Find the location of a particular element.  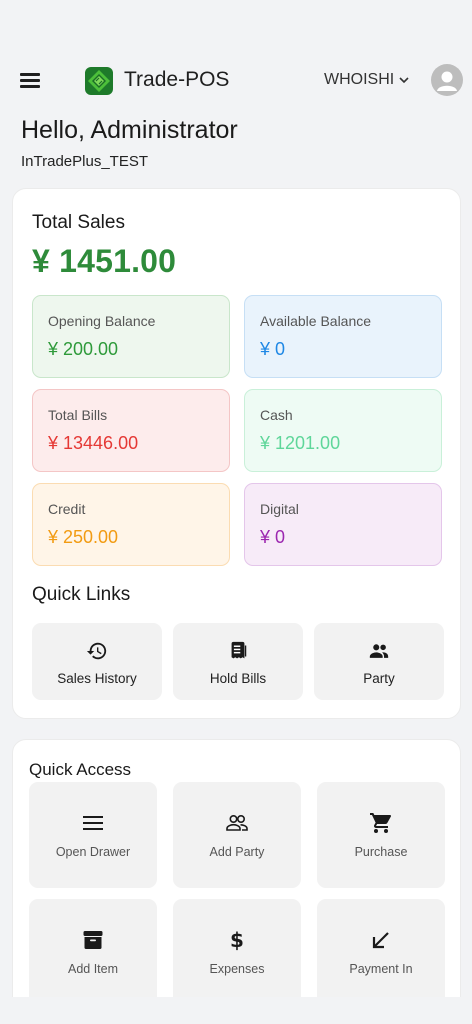

quick-link-sales-history: Sales History is located at coordinates (97, 661).